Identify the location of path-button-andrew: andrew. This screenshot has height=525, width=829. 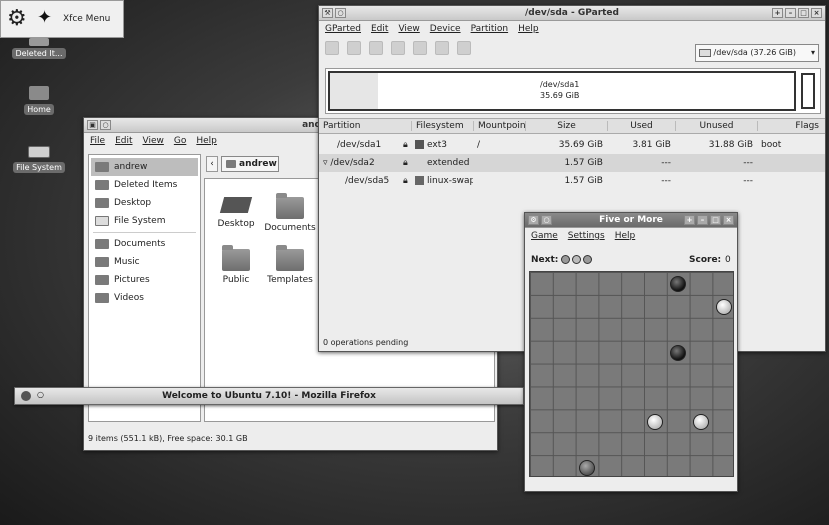
(250, 164).